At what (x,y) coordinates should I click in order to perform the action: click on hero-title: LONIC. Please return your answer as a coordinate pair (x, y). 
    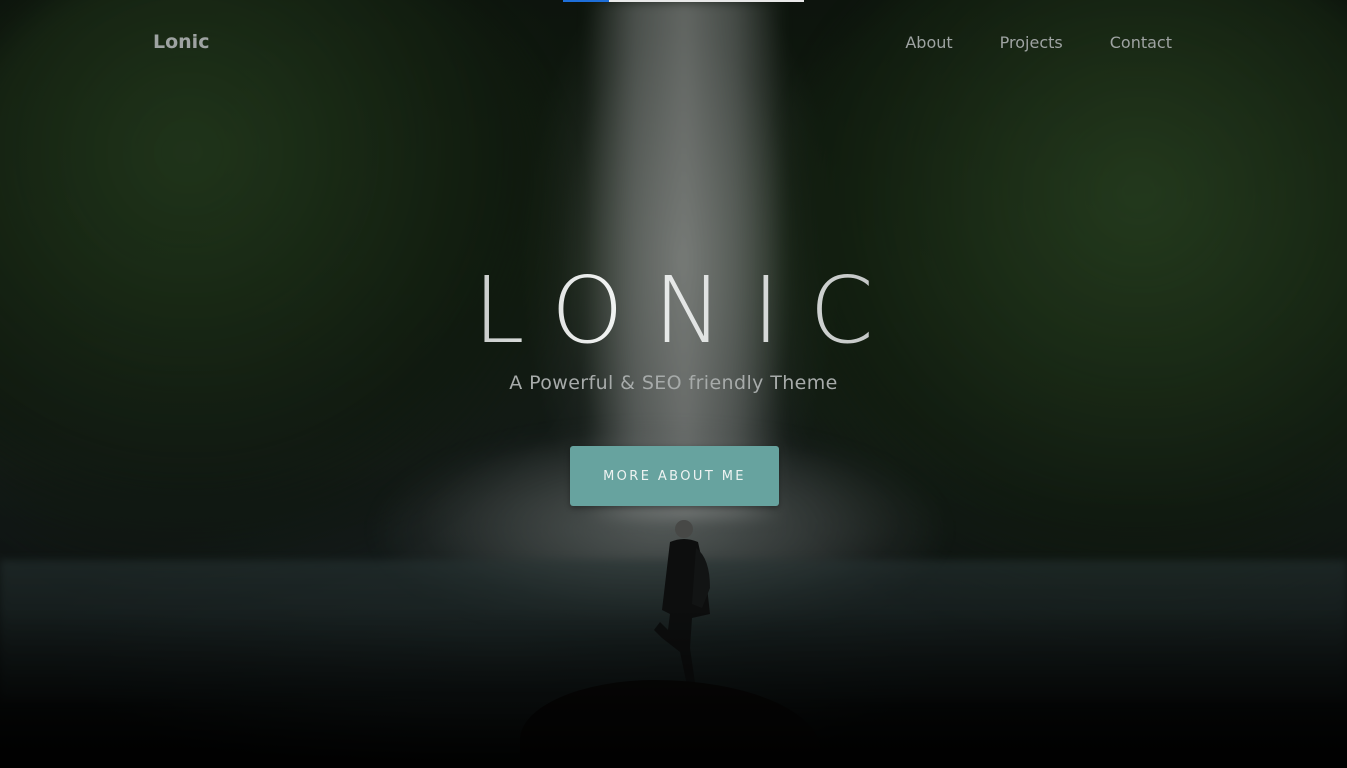
    Looking at the image, I should click on (673, 311).